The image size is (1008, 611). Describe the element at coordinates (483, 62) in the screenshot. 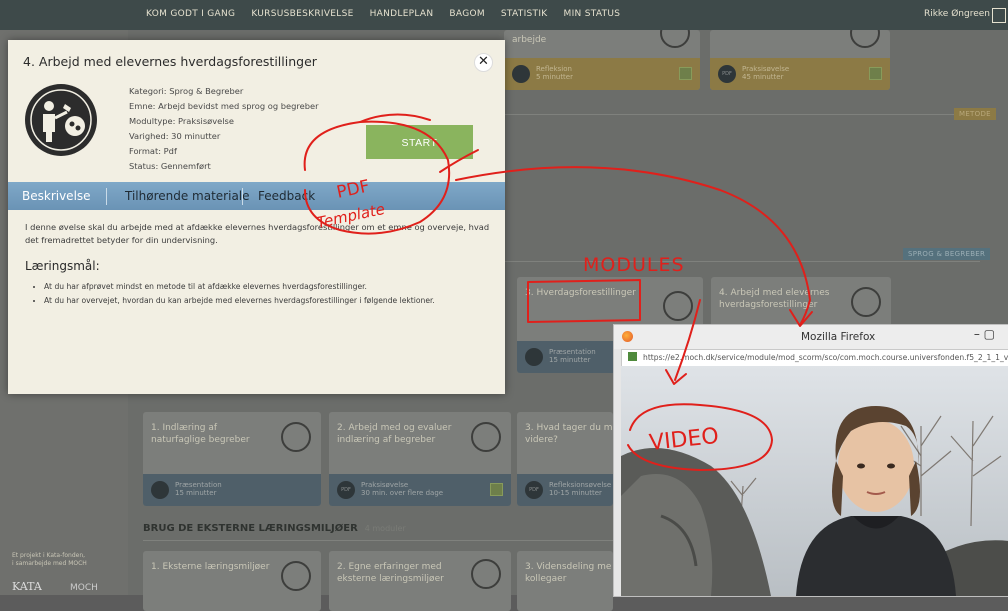

I see `close-icon: ✕` at that location.